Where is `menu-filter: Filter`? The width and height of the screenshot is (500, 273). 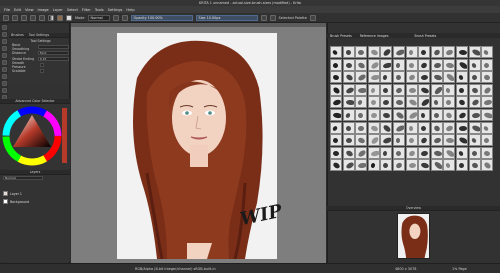
menu-filter: Filter is located at coordinates (86, 10).